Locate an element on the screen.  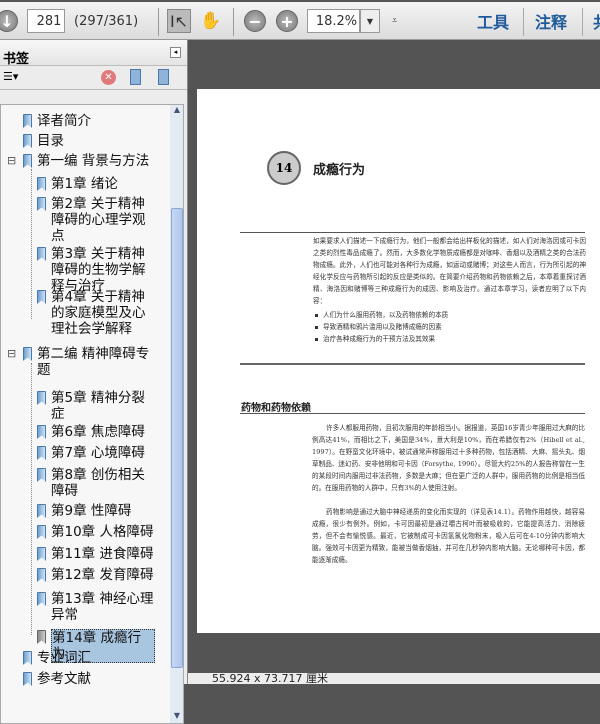
page-count: (297/361) is located at coordinates (106, 21).